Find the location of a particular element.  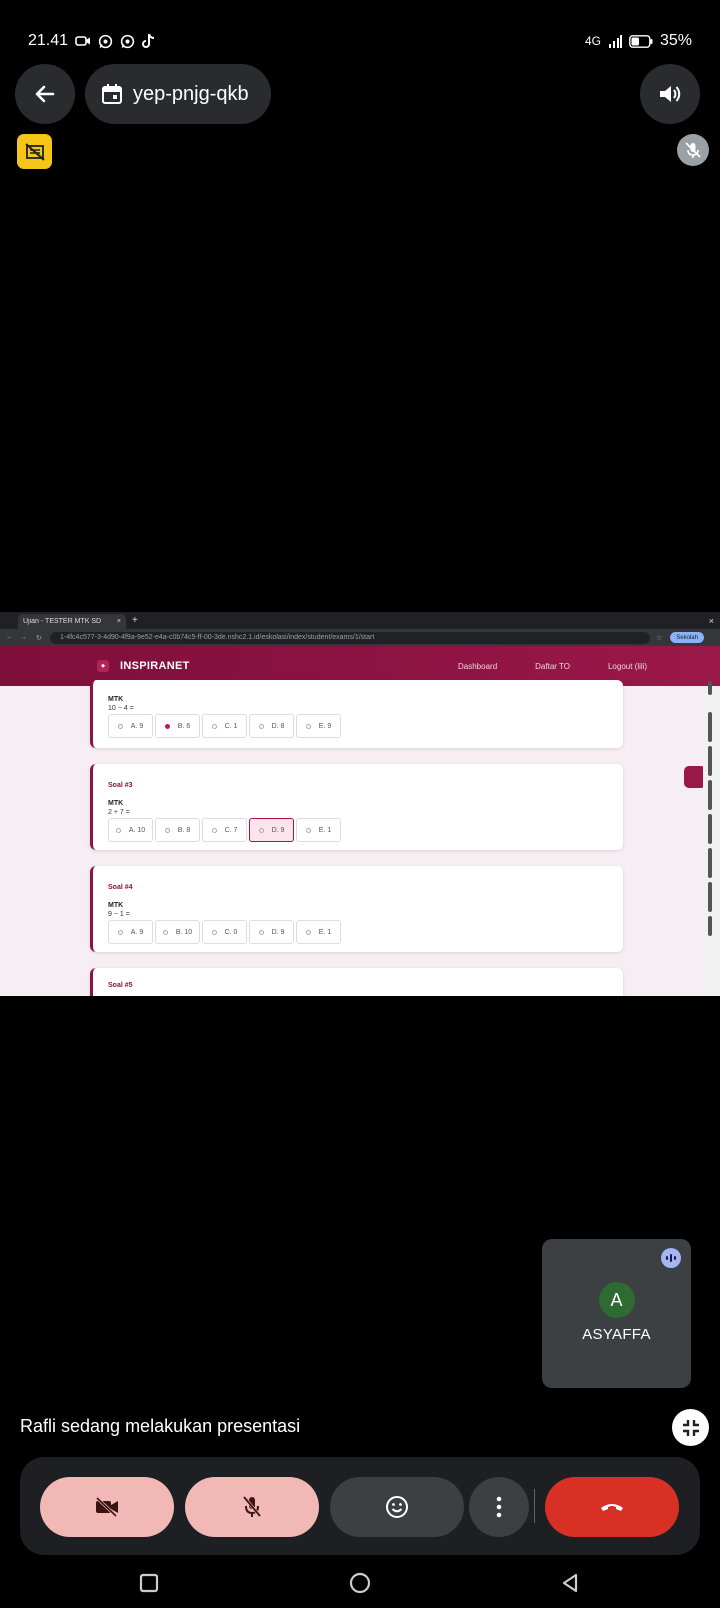

radio-checked-icon is located at coordinates (167, 726).